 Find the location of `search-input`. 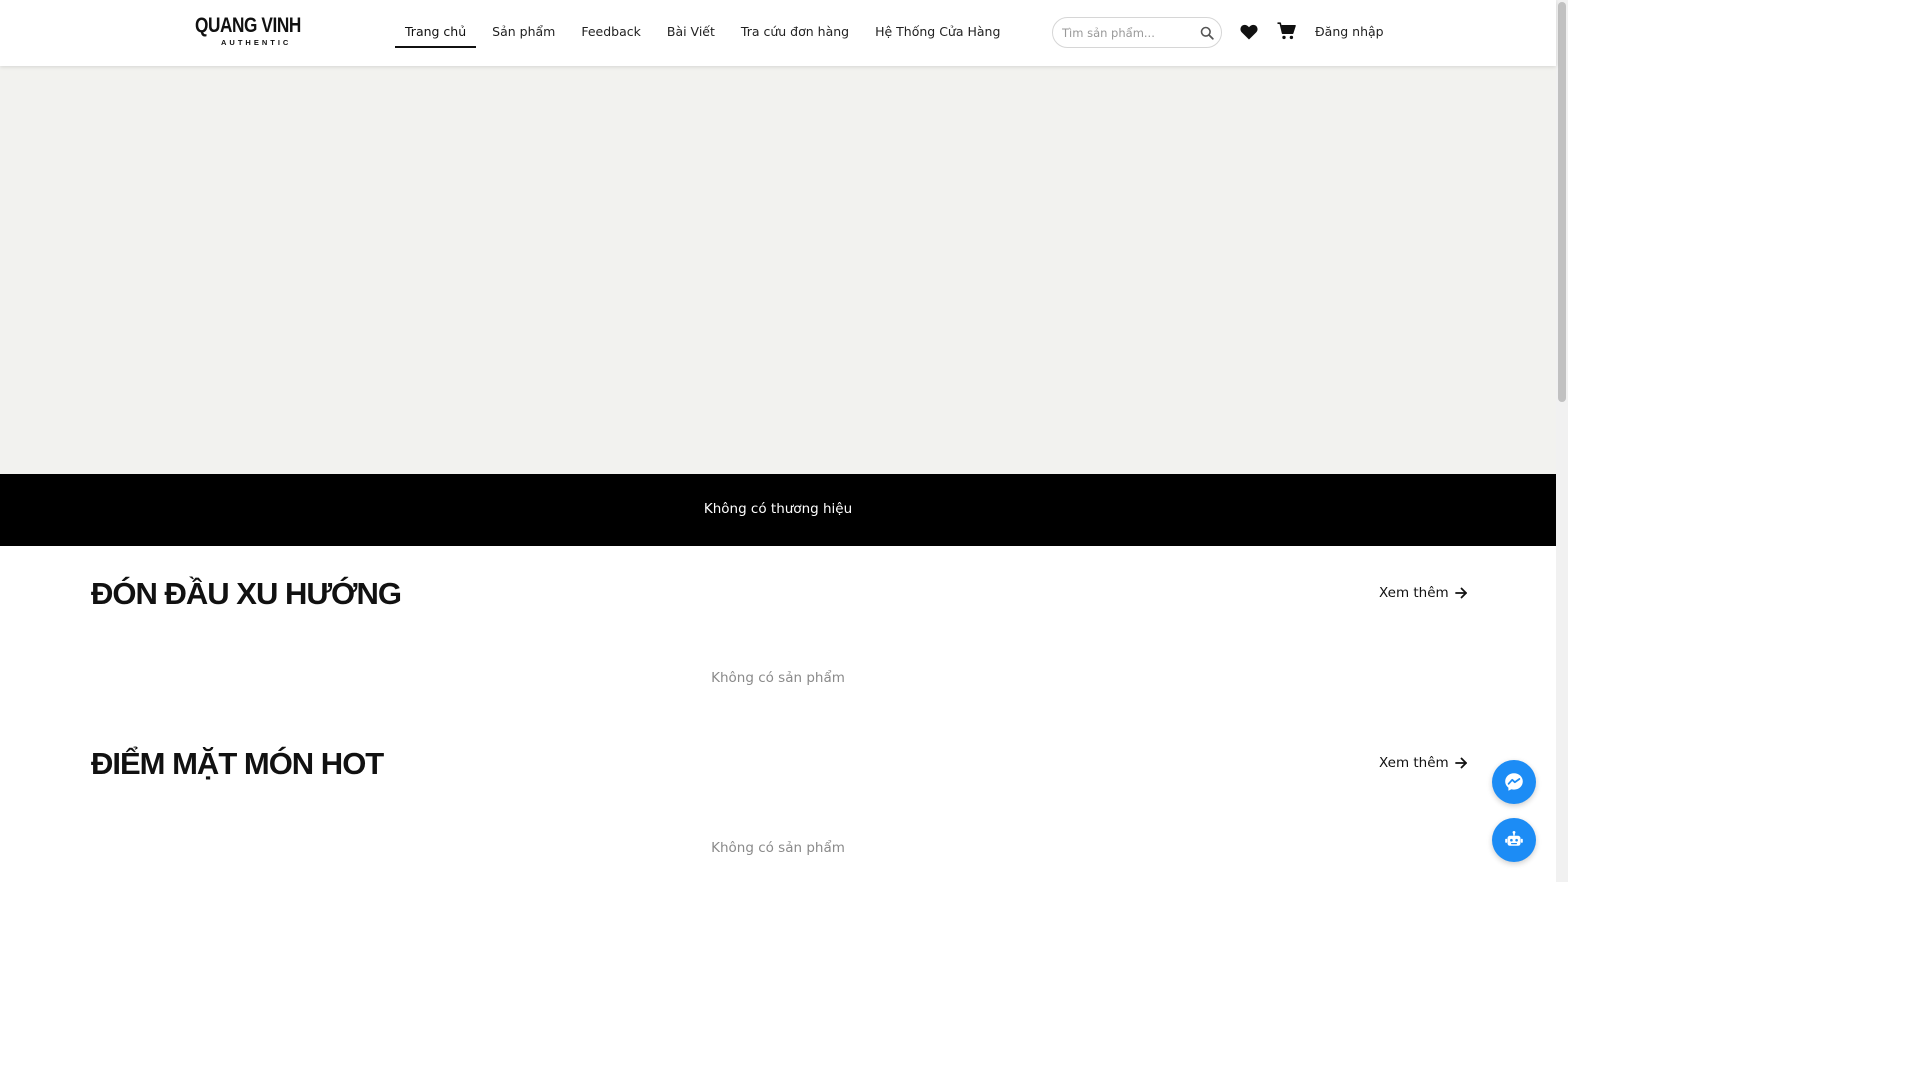

search-input is located at coordinates (1127, 33).